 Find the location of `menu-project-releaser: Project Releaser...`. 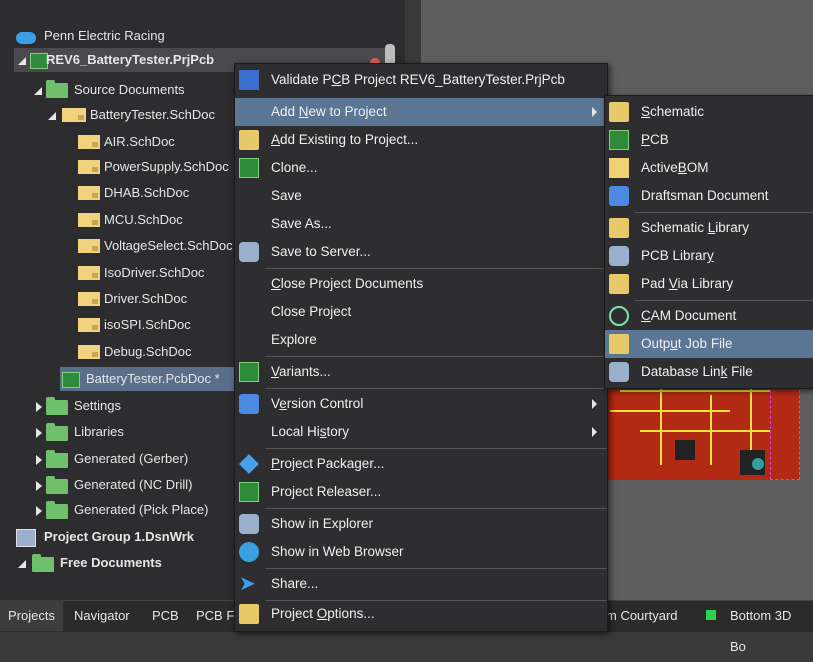

menu-project-releaser: Project Releaser... is located at coordinates (421, 492).